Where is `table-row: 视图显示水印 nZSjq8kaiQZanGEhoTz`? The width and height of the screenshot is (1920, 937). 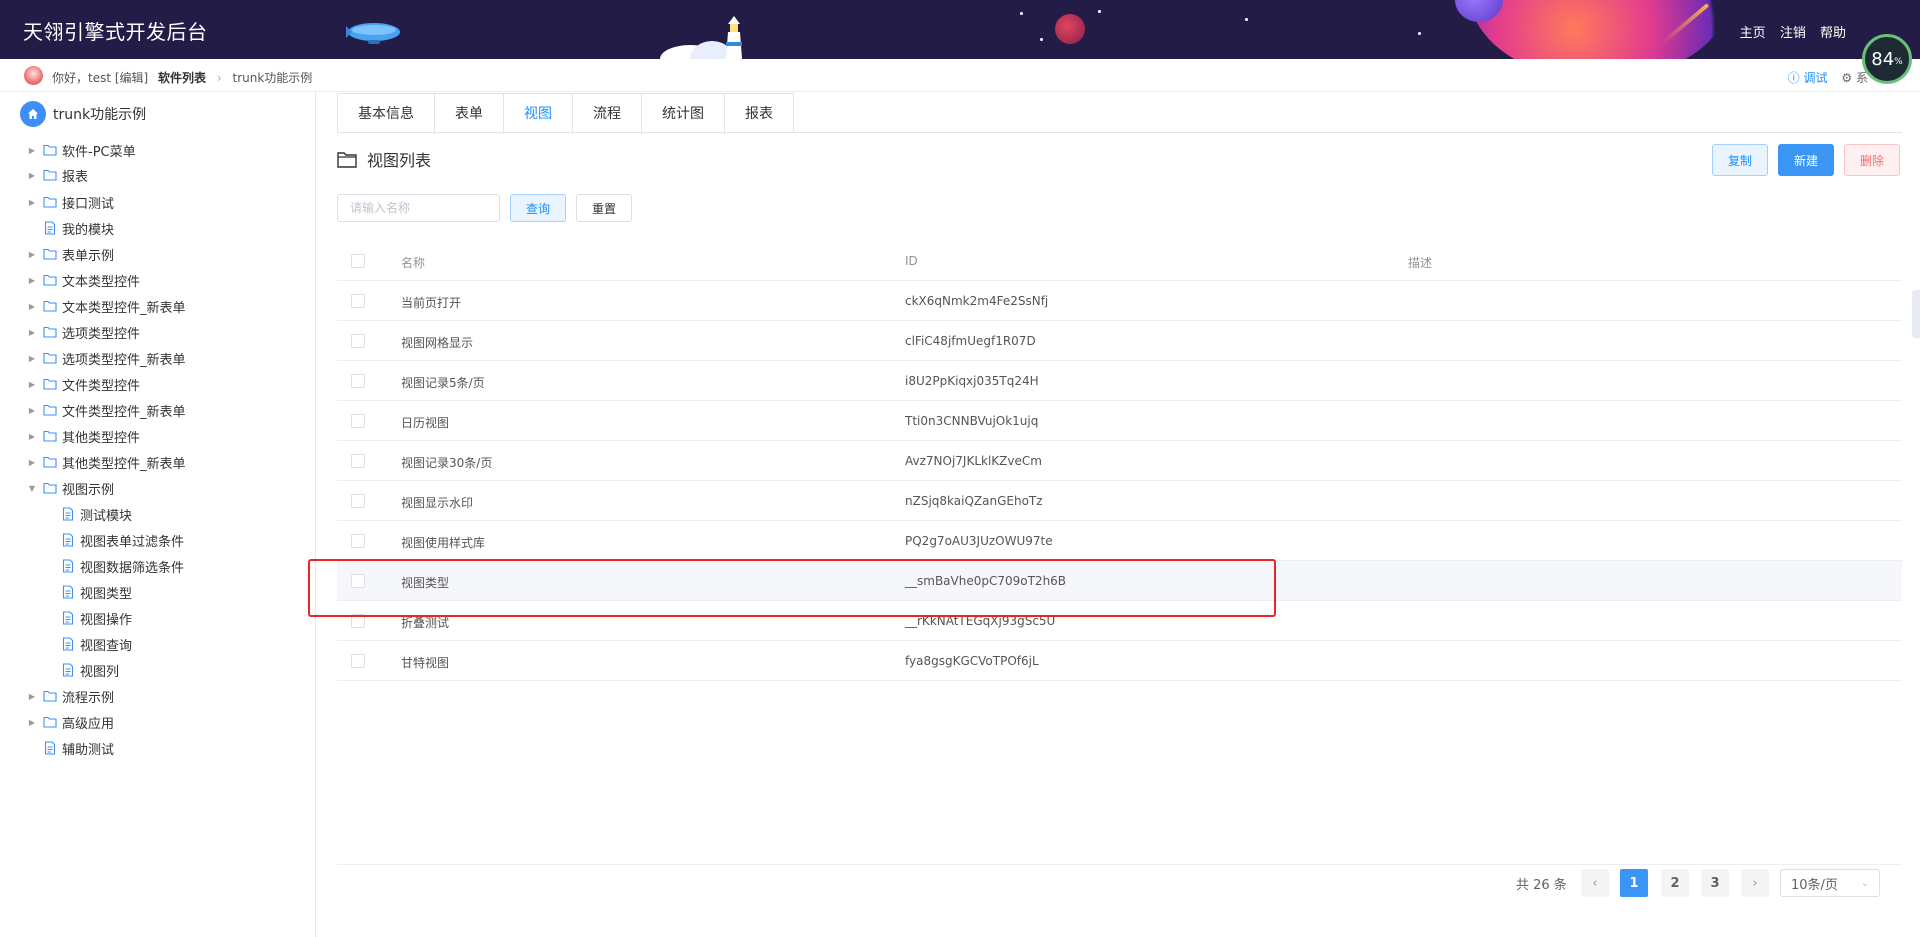 table-row: 视图显示水印 nZSjq8kaiQZanGEhoTz is located at coordinates (1119, 501).